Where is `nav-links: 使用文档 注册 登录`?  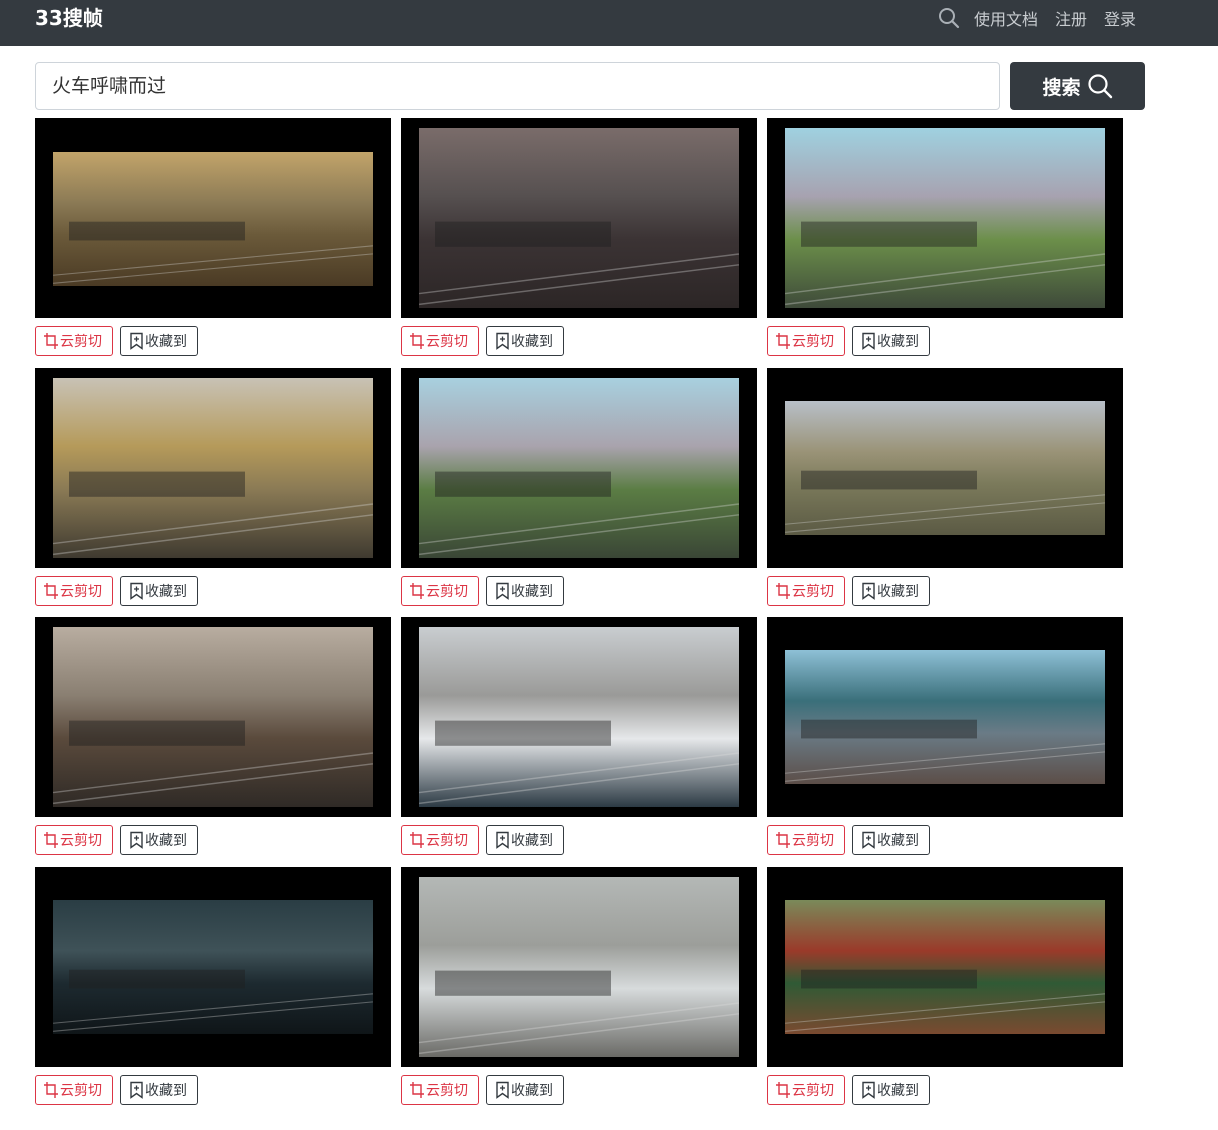 nav-links: 使用文档 注册 登录 is located at coordinates (1037, 18).